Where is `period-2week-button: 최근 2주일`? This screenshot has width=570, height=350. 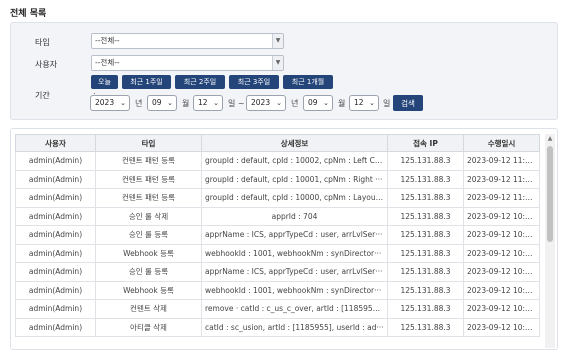
period-2week-button: 최근 2주일 is located at coordinates (200, 82).